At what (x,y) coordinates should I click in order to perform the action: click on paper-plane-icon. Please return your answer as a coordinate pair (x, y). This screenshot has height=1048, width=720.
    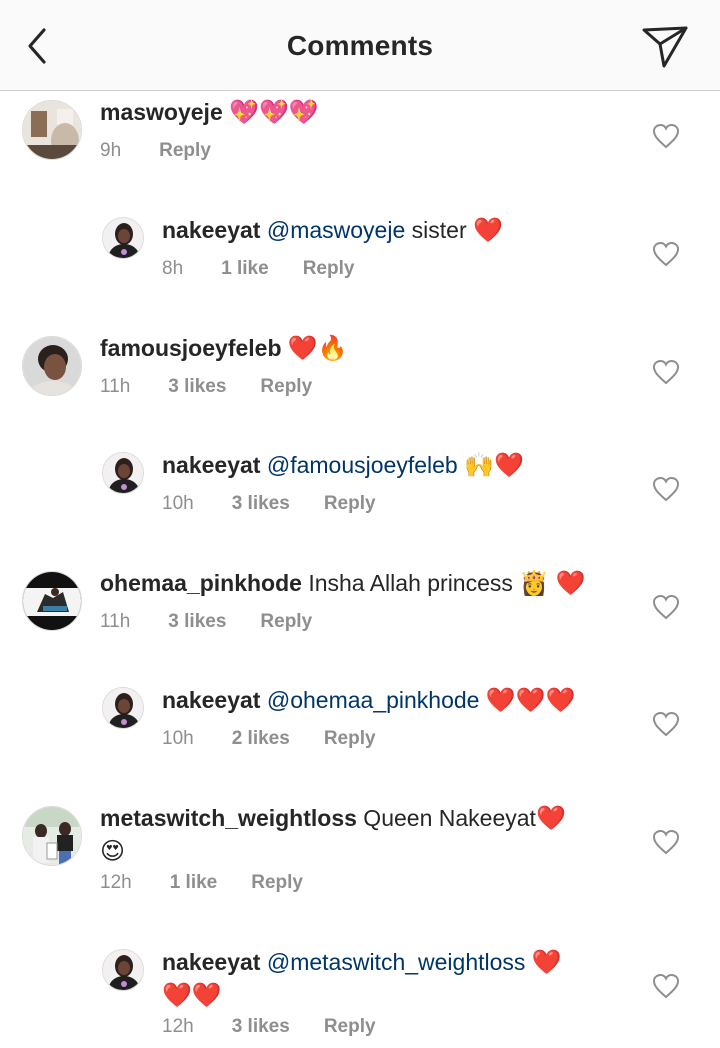
    Looking at the image, I should click on (665, 47).